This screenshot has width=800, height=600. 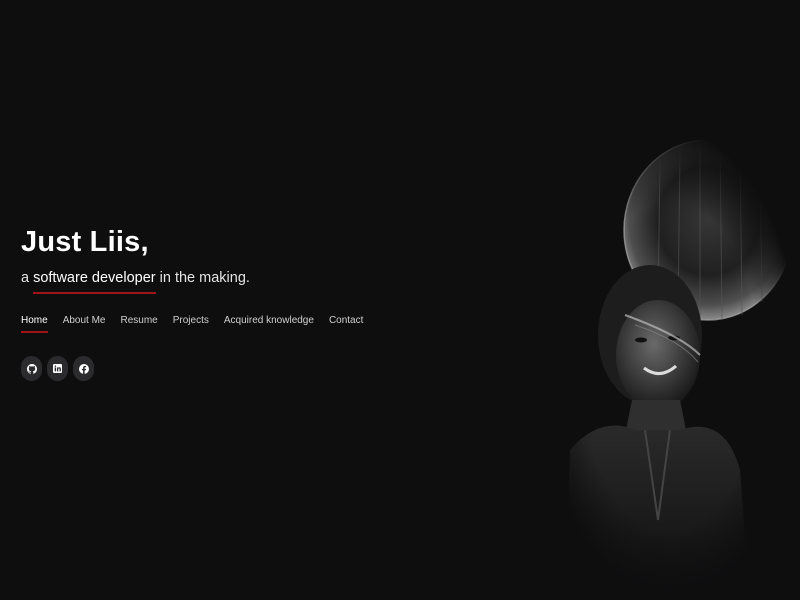 I want to click on linkedin-button, so click(x=57, y=368).